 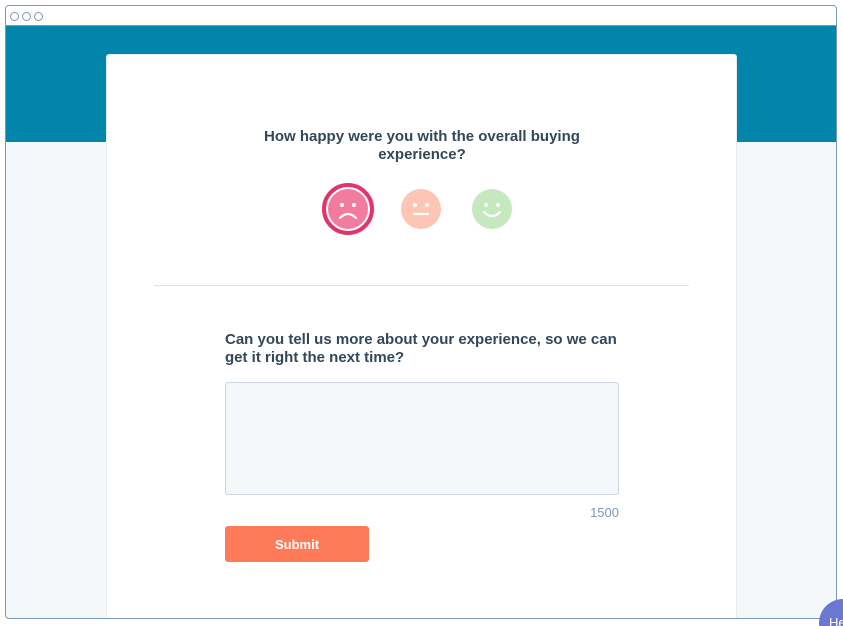 What do you see at coordinates (26, 16) in the screenshot?
I see `window-minimize-button` at bounding box center [26, 16].